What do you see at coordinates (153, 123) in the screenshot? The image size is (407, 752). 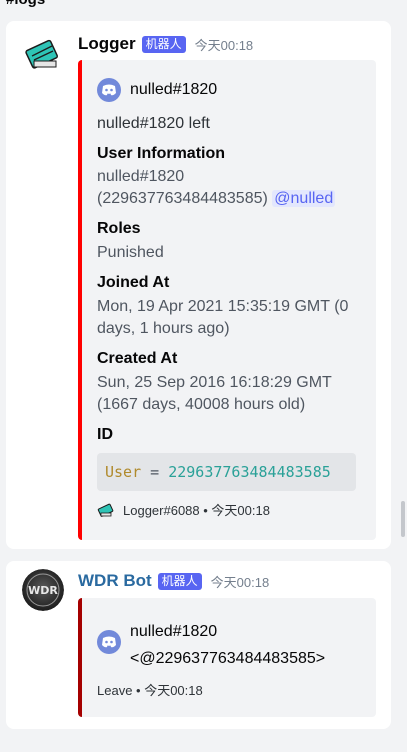 I see `embed-description: nulled#1820 left` at bounding box center [153, 123].